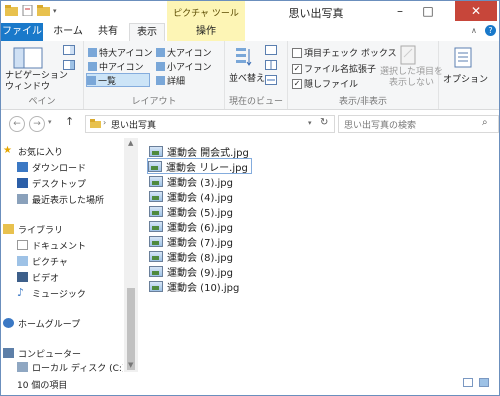 The image size is (500, 396). Describe the element at coordinates (50, 354) in the screenshot. I see `nav-label: コンピューター` at that location.